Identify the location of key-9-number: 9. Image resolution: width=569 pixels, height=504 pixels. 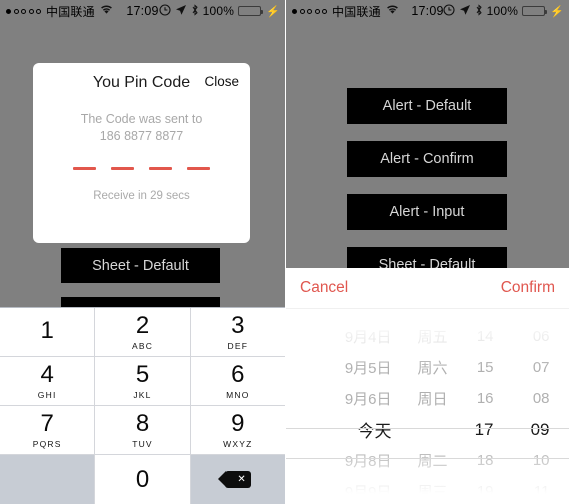
(238, 423).